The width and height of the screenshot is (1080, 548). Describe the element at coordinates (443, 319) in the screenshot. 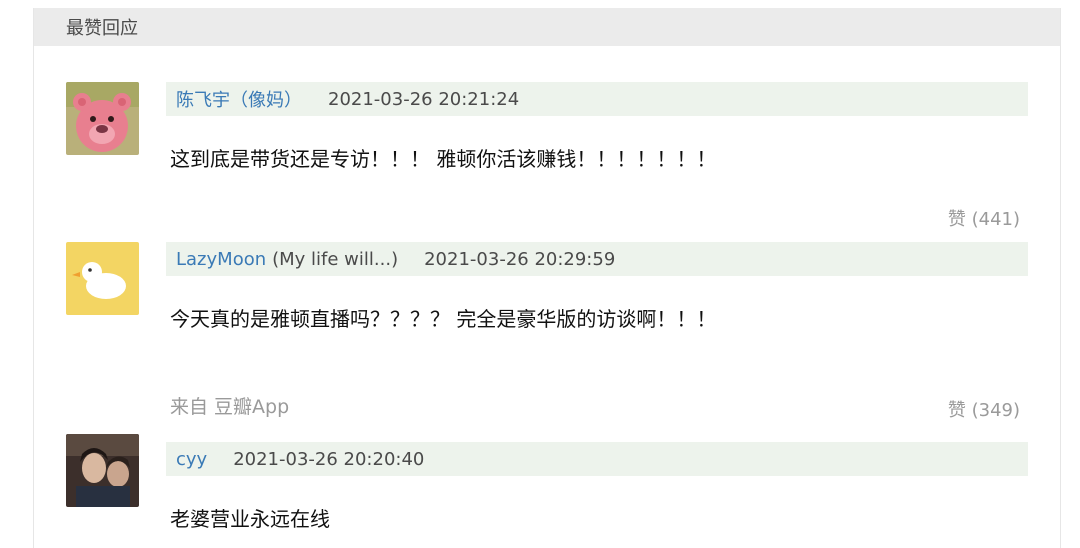

I see `comment-text: 今天真的是雅顿直播吗？？？？ 完全是豪华版的访谈啊！！！` at that location.